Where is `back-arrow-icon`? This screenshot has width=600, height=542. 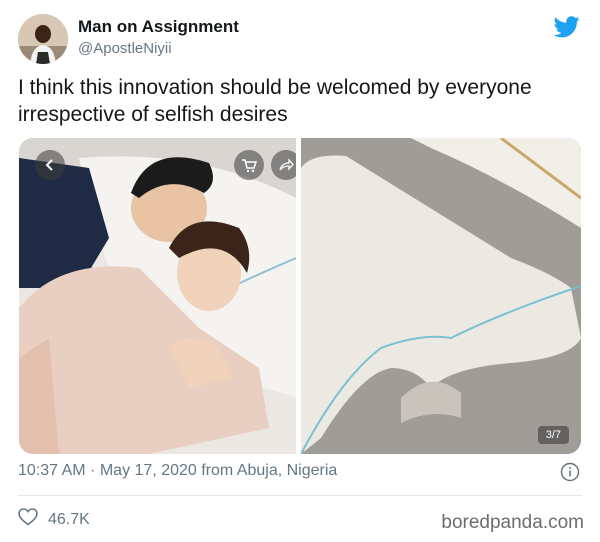
back-arrow-icon is located at coordinates (49, 165).